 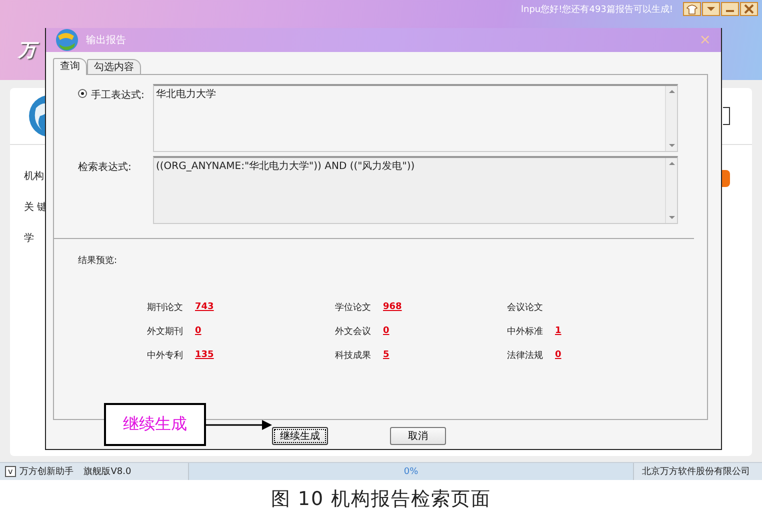 I want to click on section-label: 结果预览:, so click(x=98, y=261).